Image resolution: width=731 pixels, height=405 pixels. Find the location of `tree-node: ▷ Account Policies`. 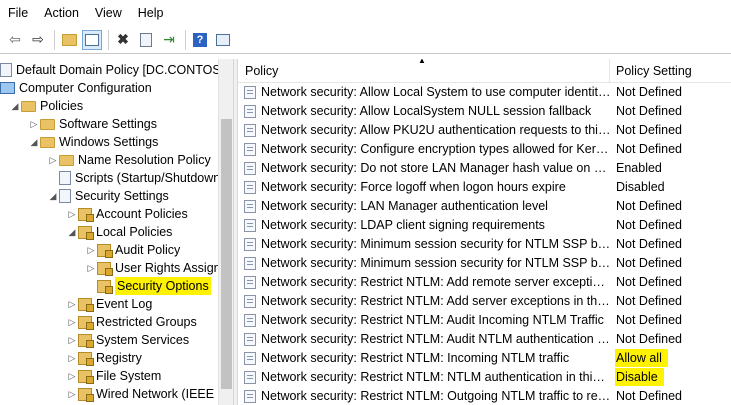

tree-node: ▷ Account Policies is located at coordinates (127, 214).